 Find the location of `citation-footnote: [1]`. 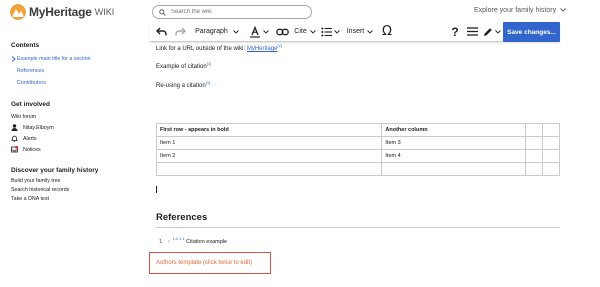

citation-footnote: [1] is located at coordinates (209, 63).